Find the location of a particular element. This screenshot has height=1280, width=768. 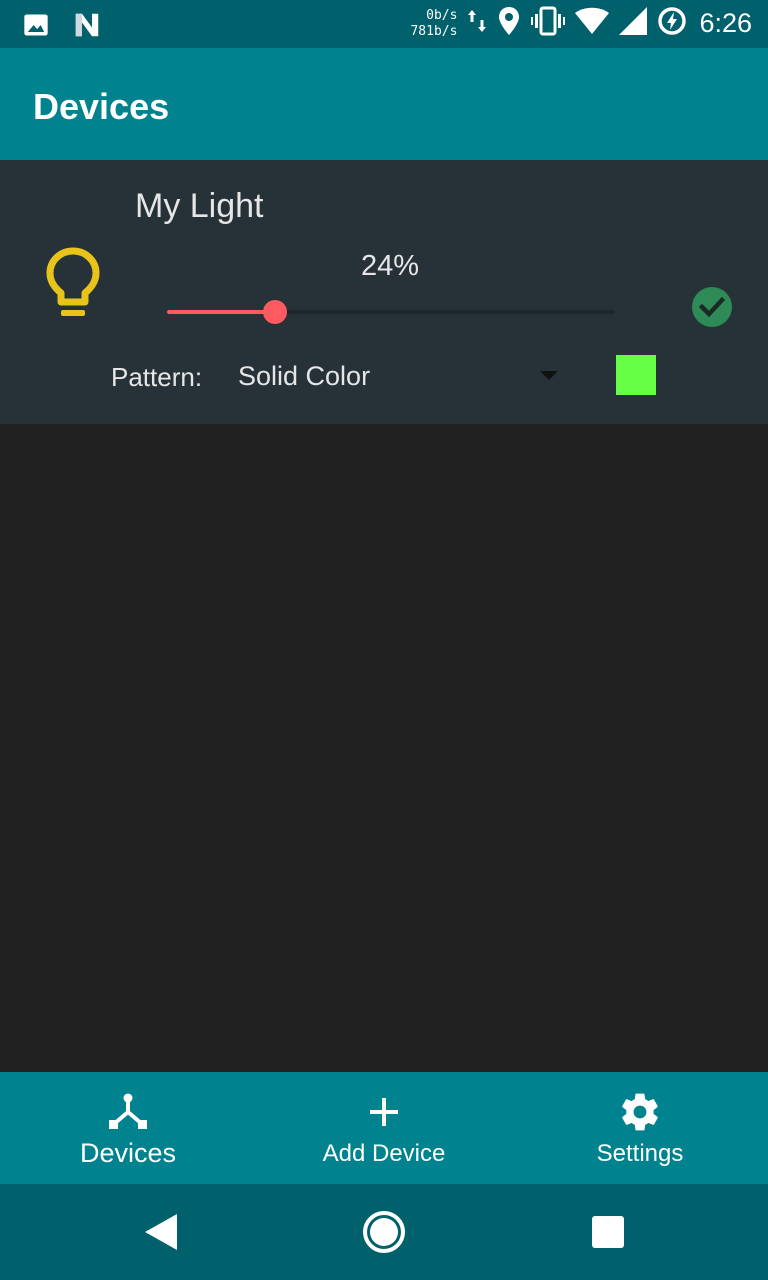

net-down-speed: 781b/s is located at coordinates (434, 31).